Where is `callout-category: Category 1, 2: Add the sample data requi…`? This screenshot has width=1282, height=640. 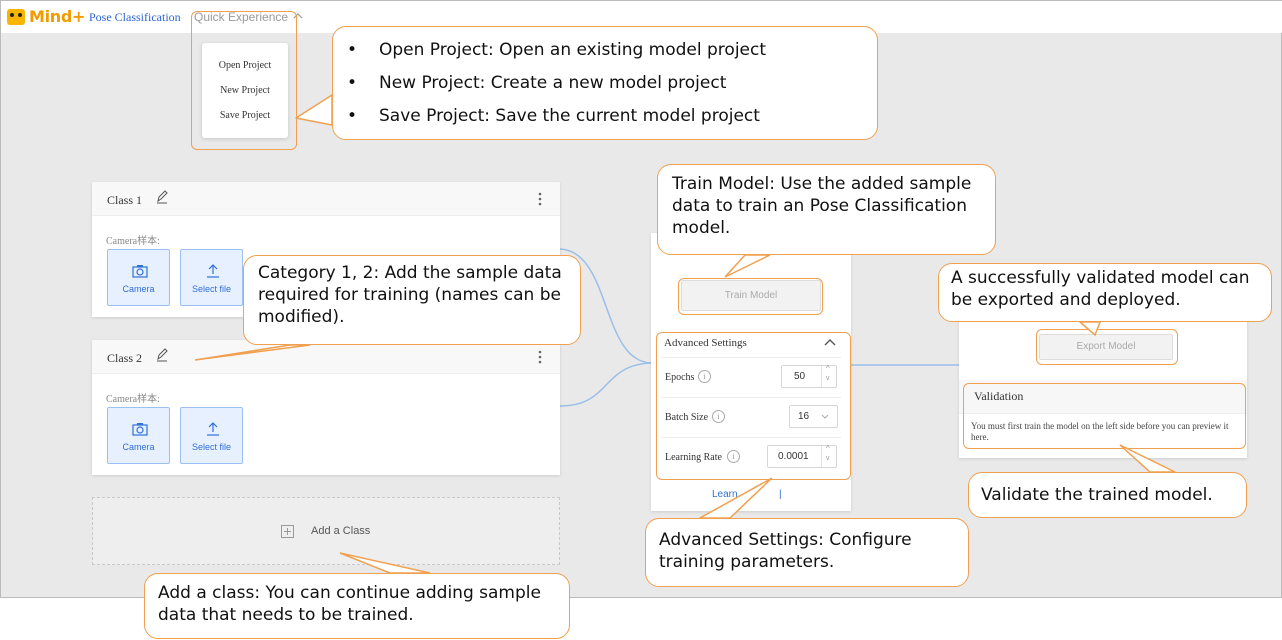
callout-category: Category 1, 2: Add the sample data requi… is located at coordinates (412, 300).